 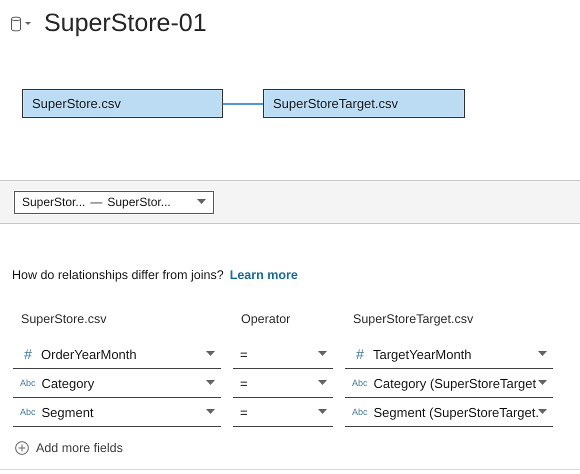 What do you see at coordinates (21, 24) in the screenshot?
I see `database-icon` at bounding box center [21, 24].